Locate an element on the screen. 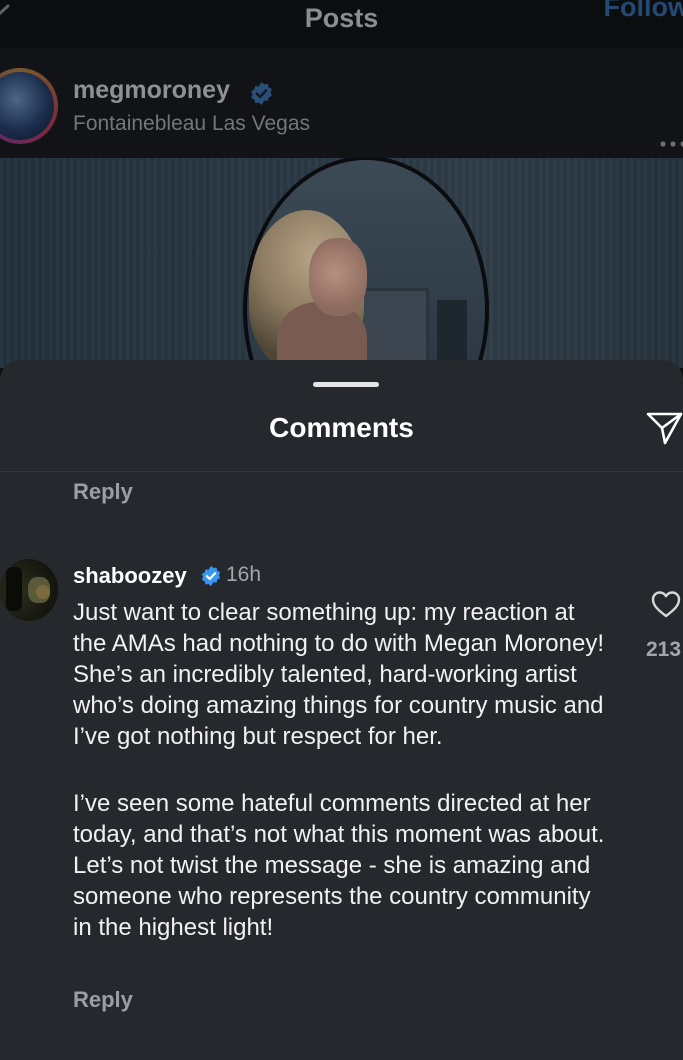 Image resolution: width=683 pixels, height=1060 pixels. post-username: megmoroney is located at coordinates (151, 90).